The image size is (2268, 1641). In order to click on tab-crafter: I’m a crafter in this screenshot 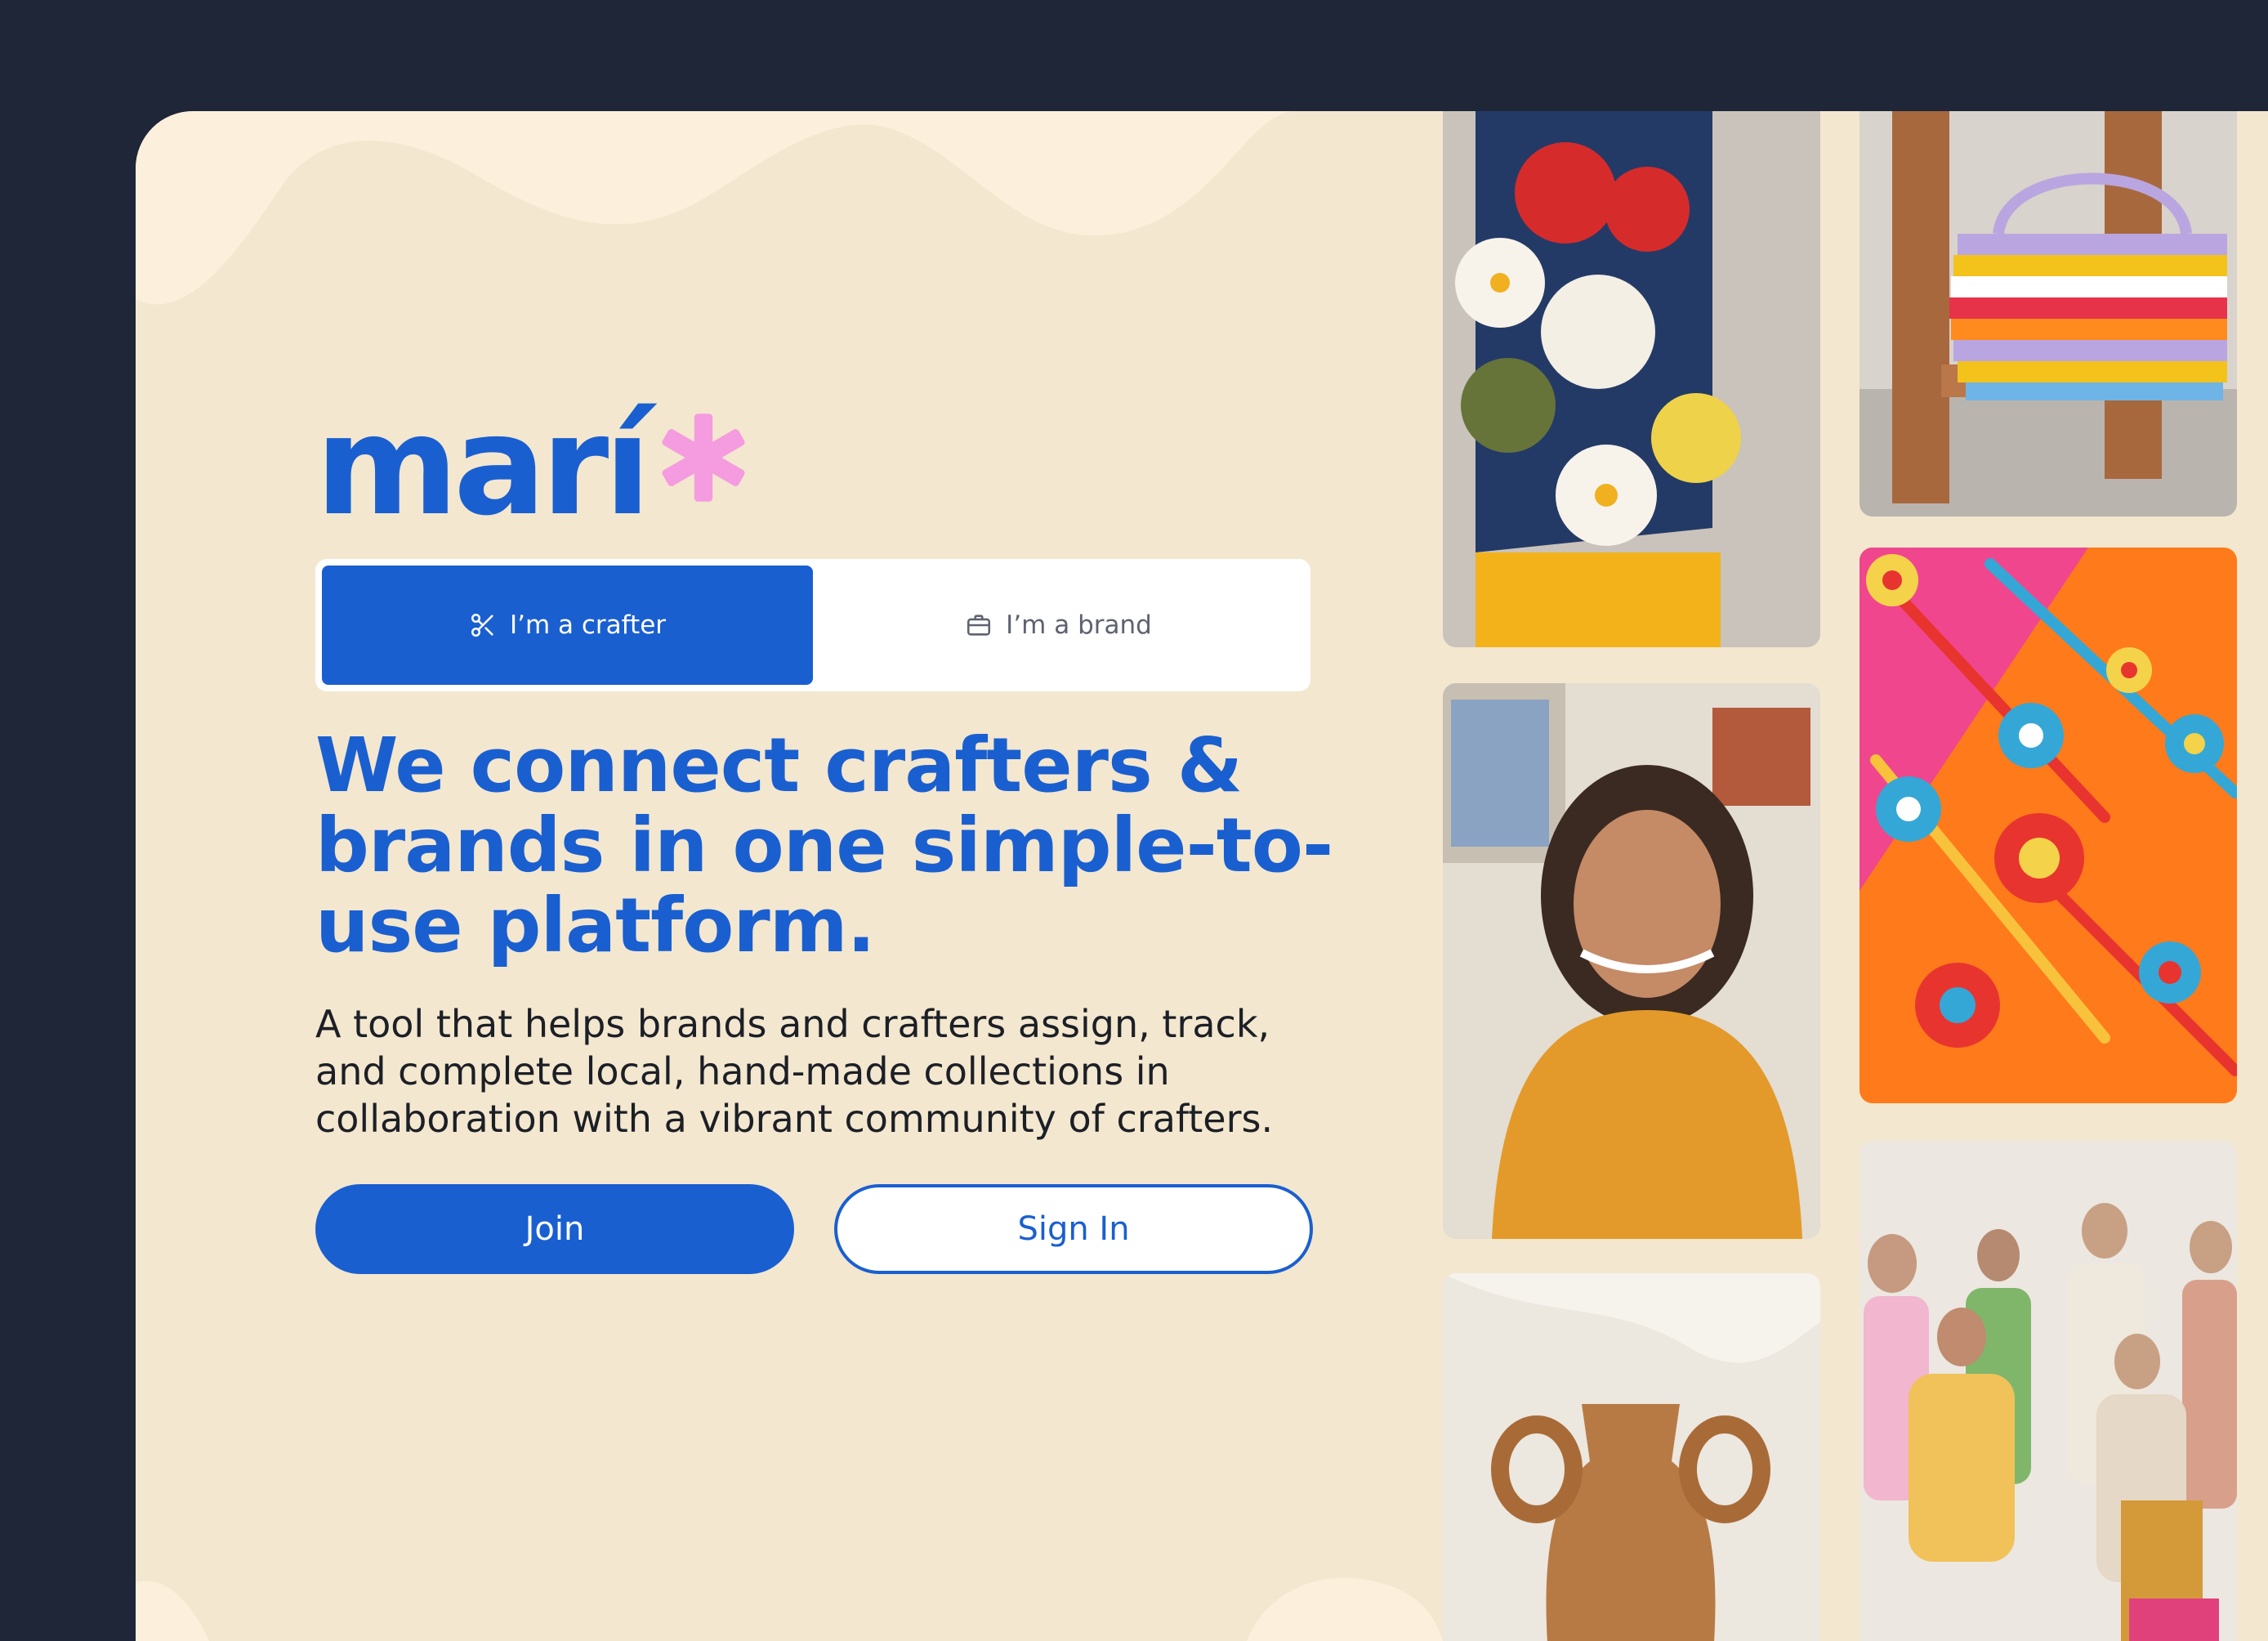, I will do `click(567, 625)`.